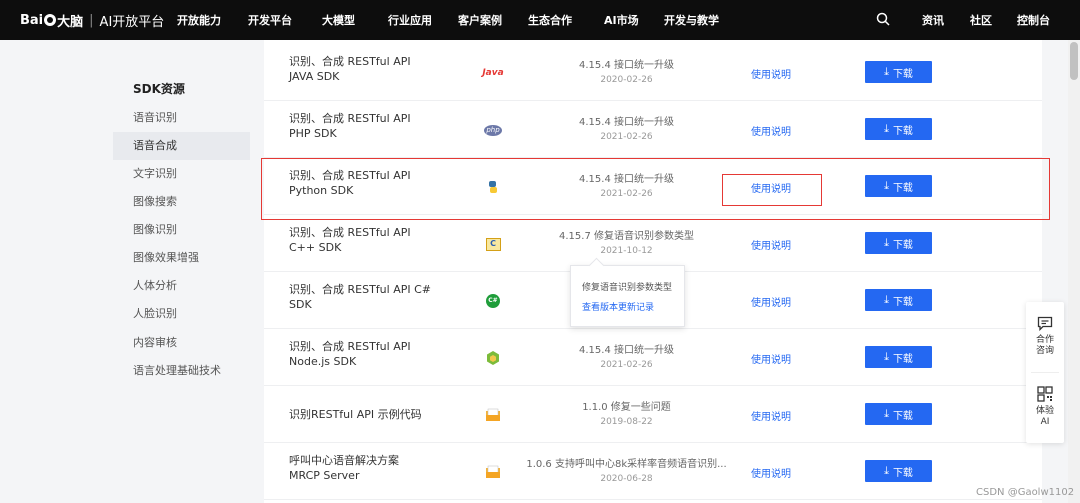 This screenshot has width=1080, height=503. What do you see at coordinates (323, 361) in the screenshot?
I see `sdk-name-line2: Node.js SDK` at bounding box center [323, 361].